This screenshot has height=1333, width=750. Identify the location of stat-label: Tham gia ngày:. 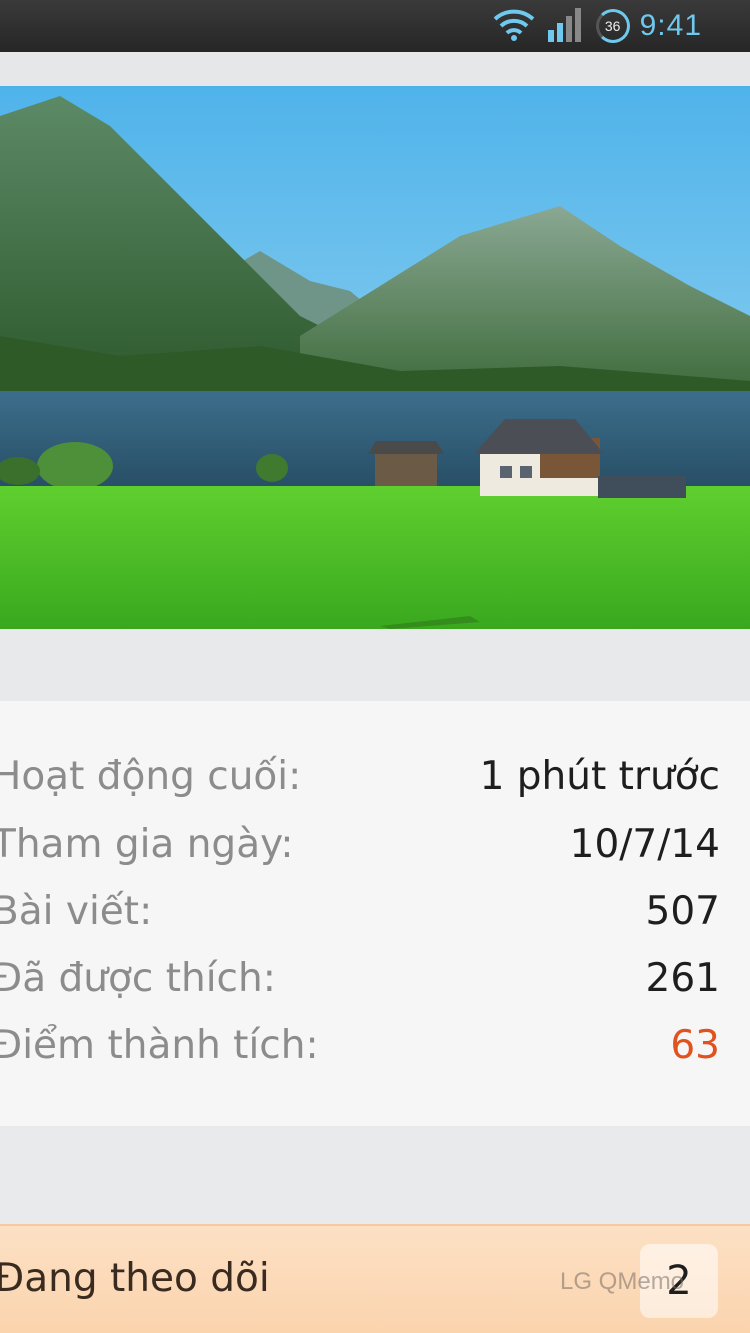
(147, 844).